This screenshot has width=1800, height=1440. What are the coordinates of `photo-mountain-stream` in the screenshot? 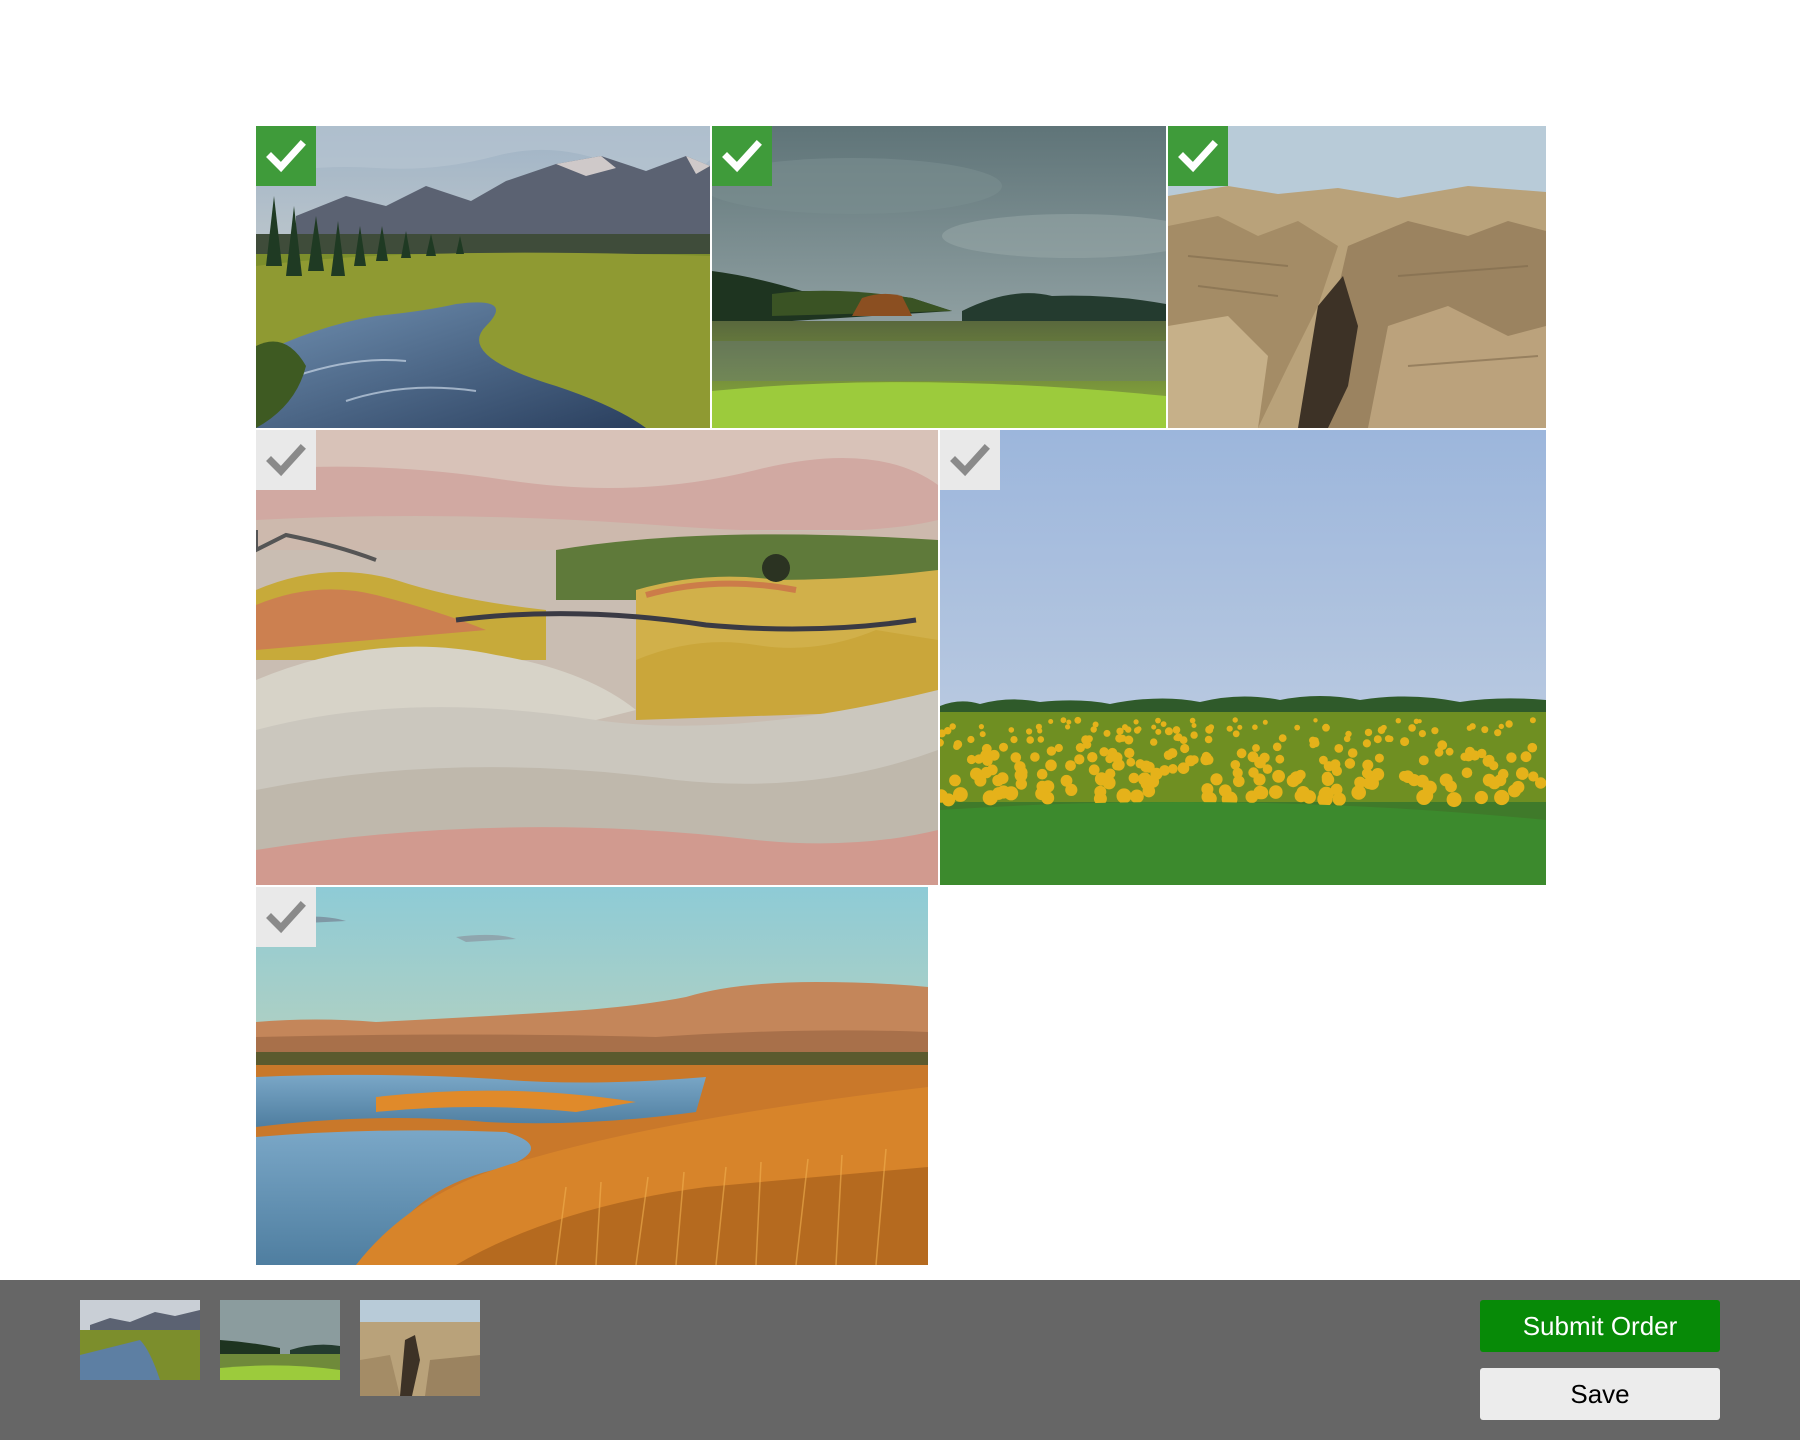 It's located at (483, 277).